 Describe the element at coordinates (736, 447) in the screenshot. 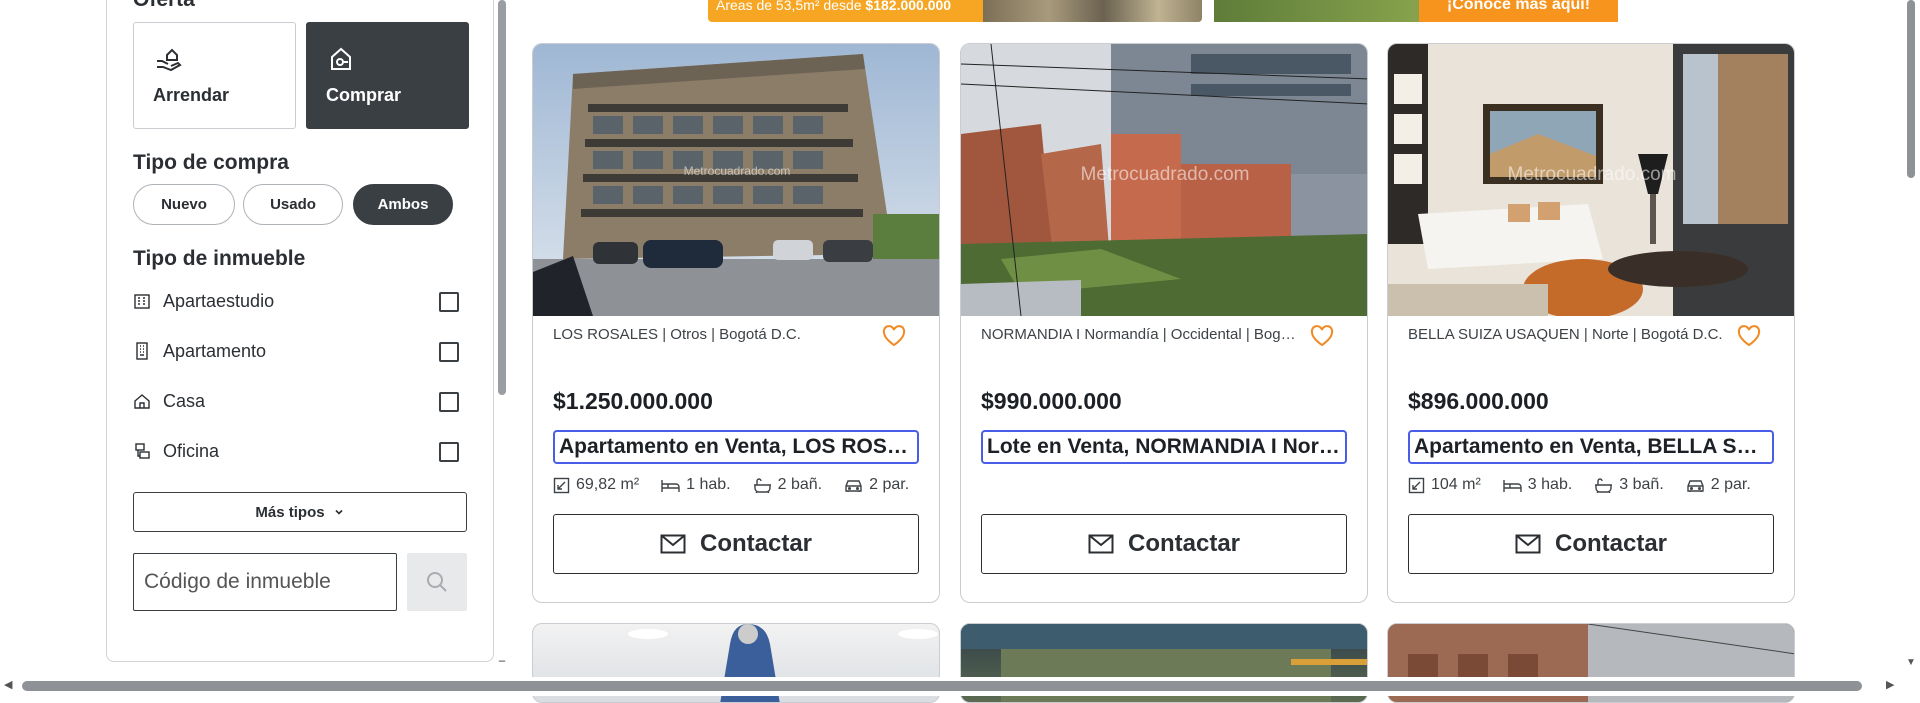

I see `listing-title-link: Apartamento en Venta, LOS ROSALES` at that location.